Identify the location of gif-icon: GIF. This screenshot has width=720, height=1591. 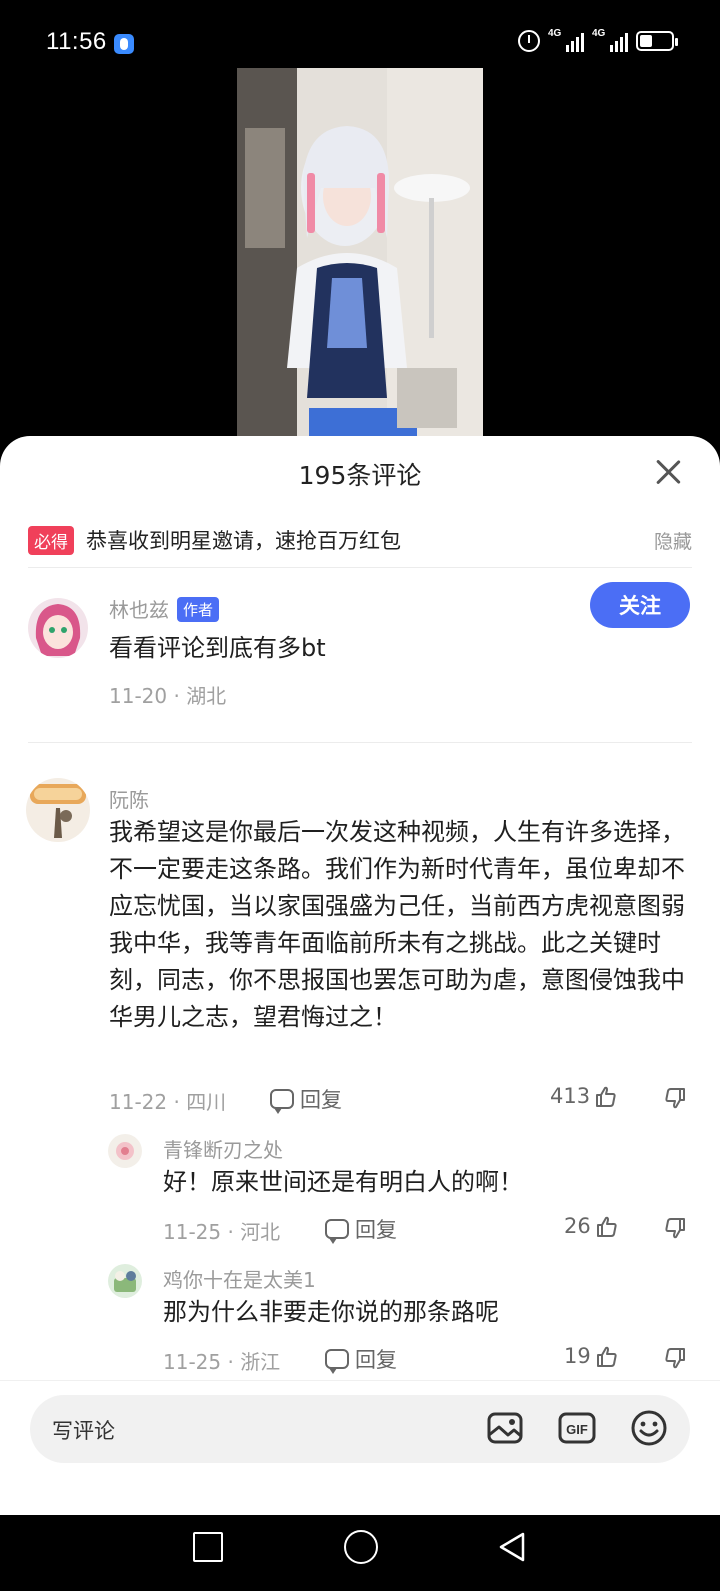
(577, 1428).